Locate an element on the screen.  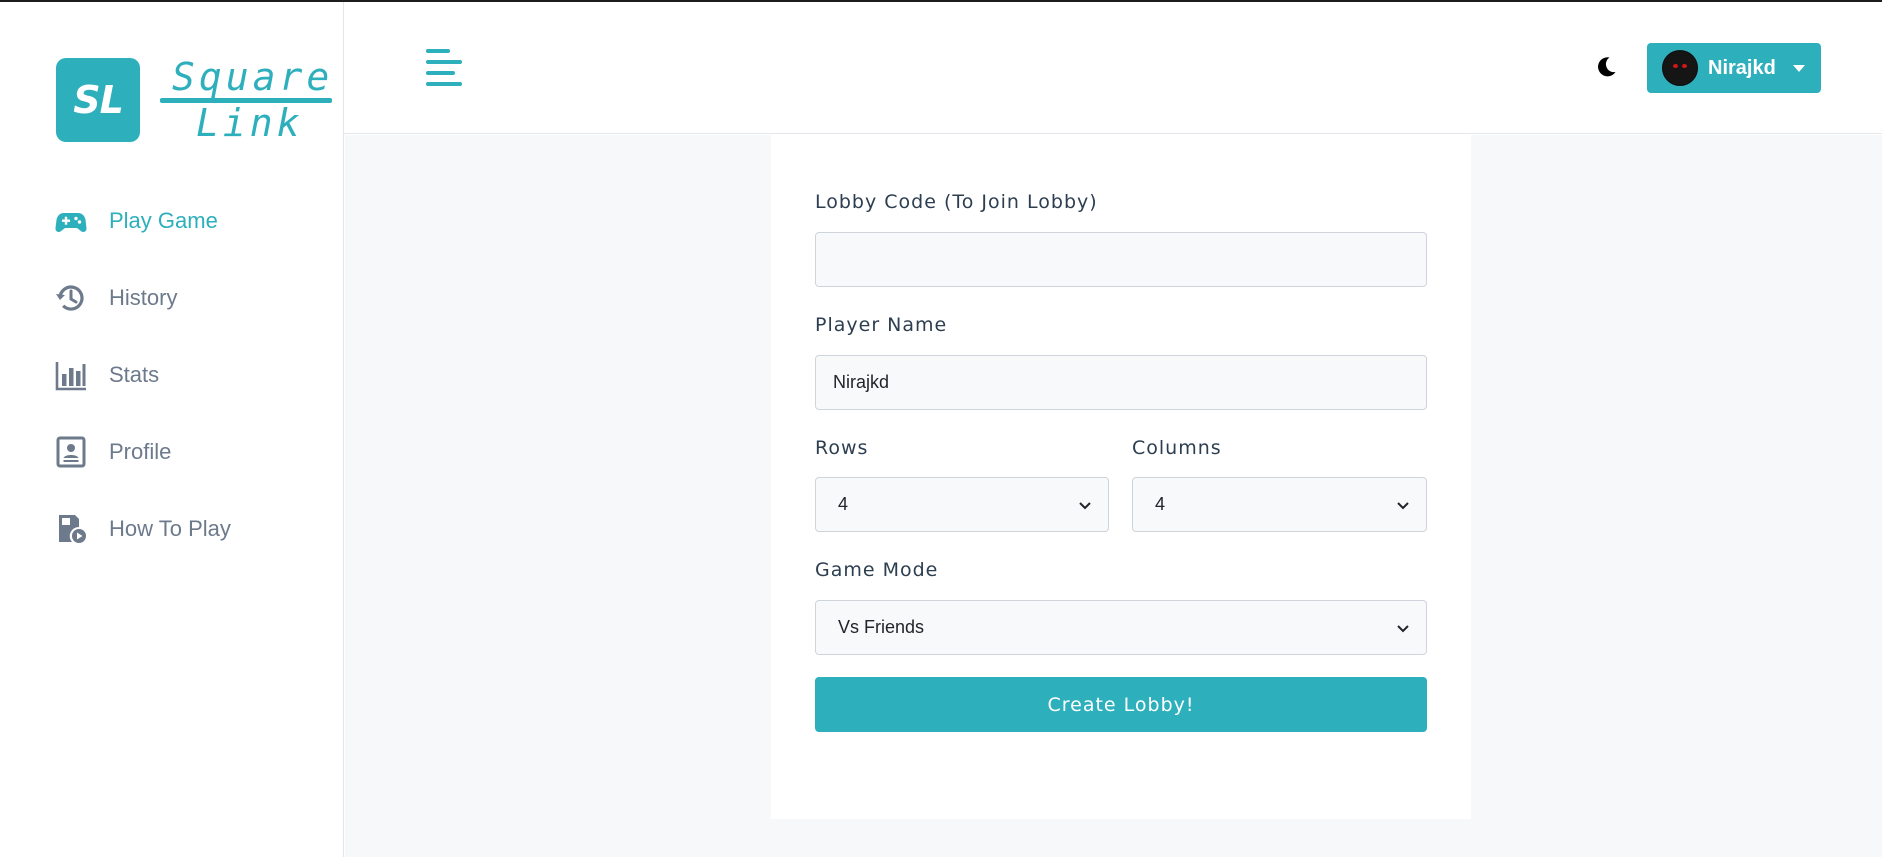
player-name-label: Player Name is located at coordinates (881, 325).